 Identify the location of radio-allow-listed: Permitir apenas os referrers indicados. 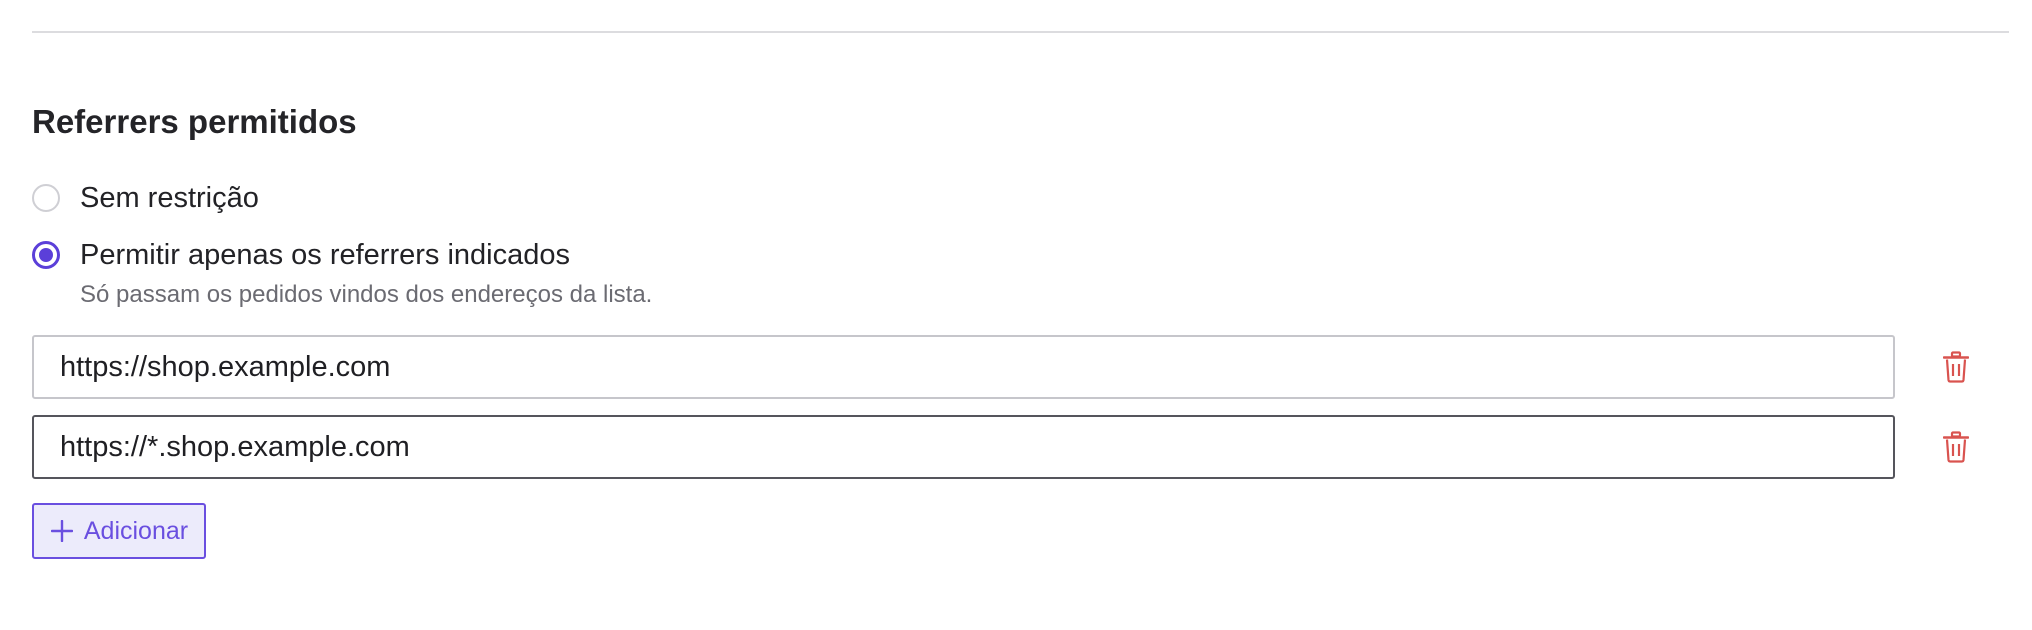
(301, 255).